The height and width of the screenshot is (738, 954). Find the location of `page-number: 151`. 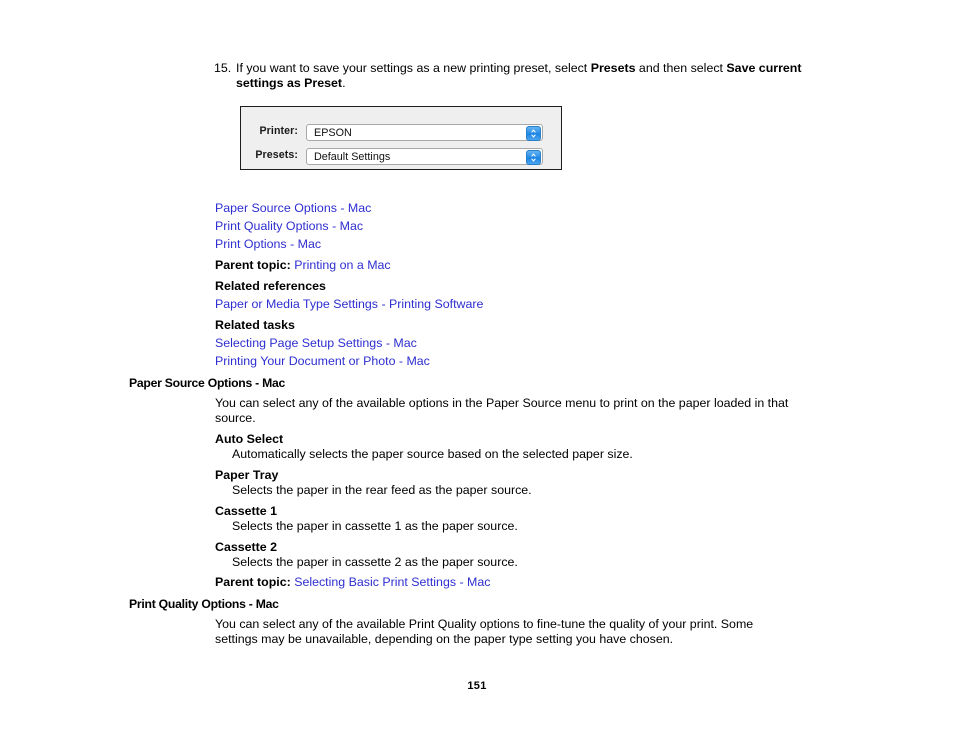

page-number: 151 is located at coordinates (477, 686).